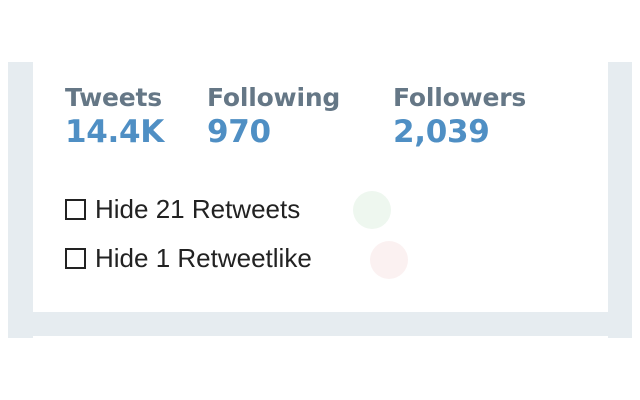 The image size is (640, 400). What do you see at coordinates (441, 132) in the screenshot?
I see `stat-followers-value: 2,039` at bounding box center [441, 132].